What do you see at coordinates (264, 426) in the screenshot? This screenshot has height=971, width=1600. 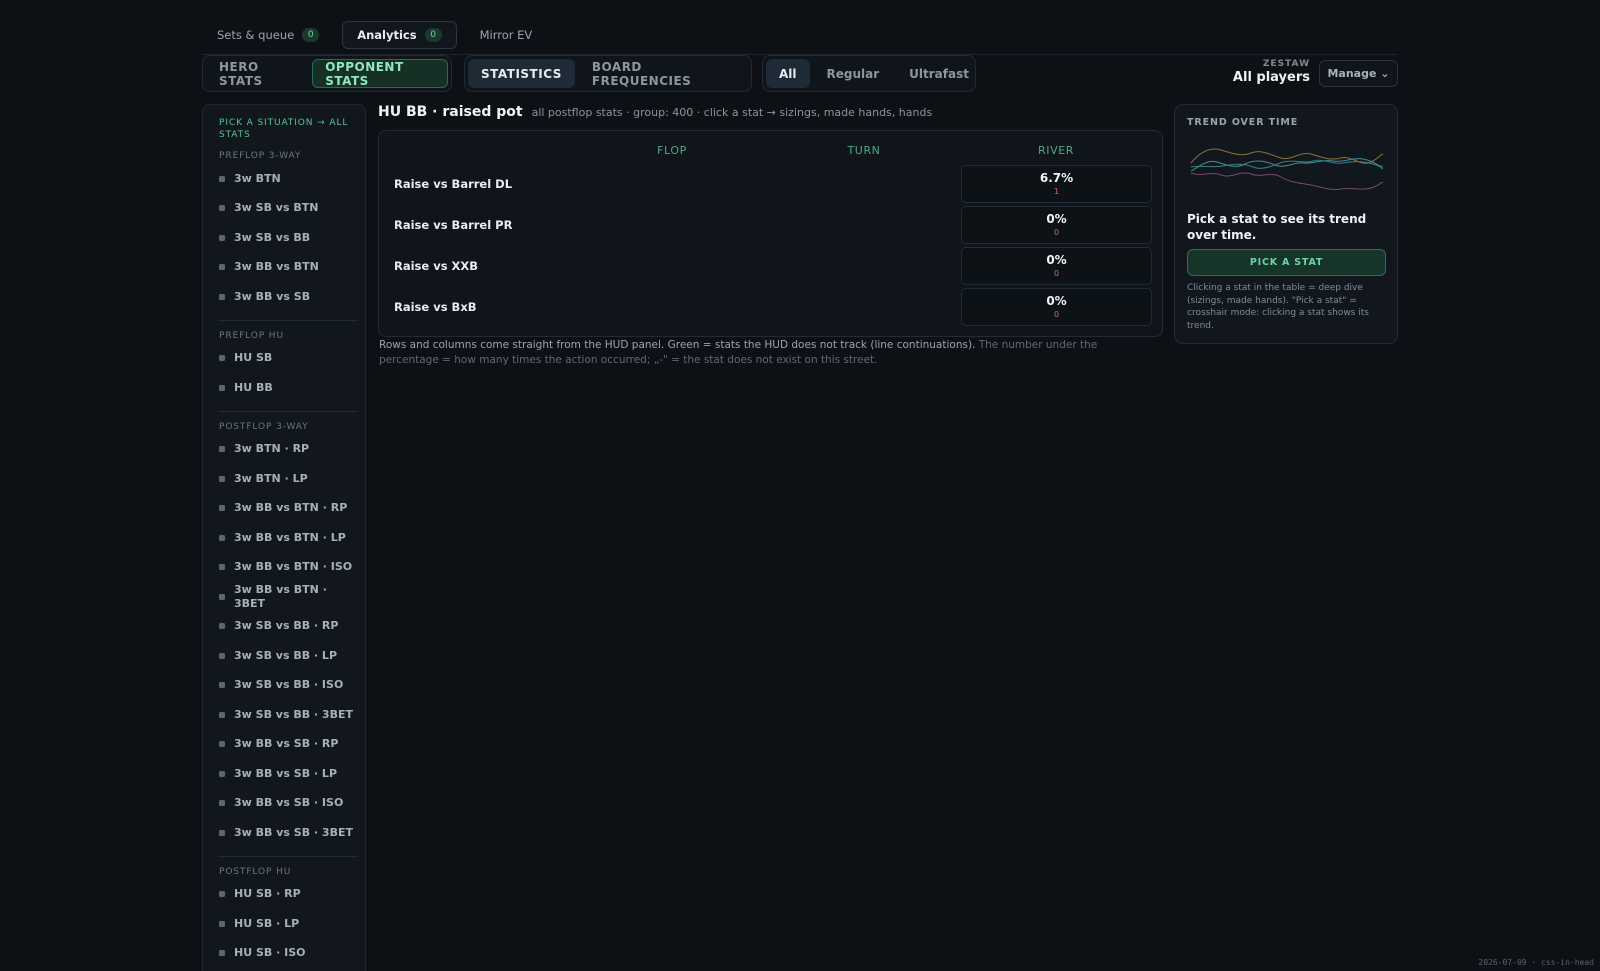 I see `sidebar-group-title: POSTFLOP 3-WAY` at bounding box center [264, 426].